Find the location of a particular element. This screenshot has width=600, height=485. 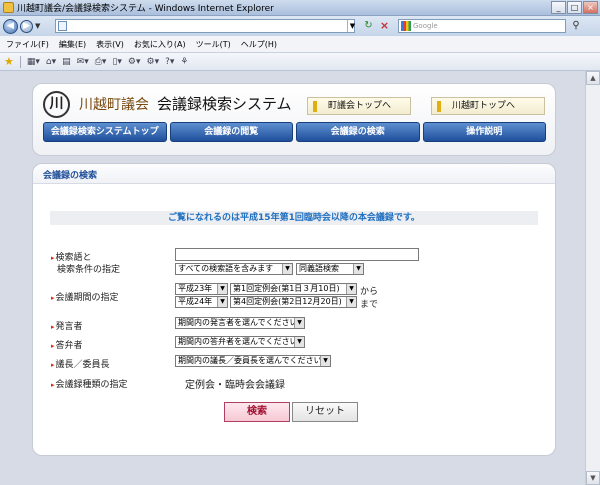

vertical-scrollbar: ▲ ▼ is located at coordinates (592, 278).